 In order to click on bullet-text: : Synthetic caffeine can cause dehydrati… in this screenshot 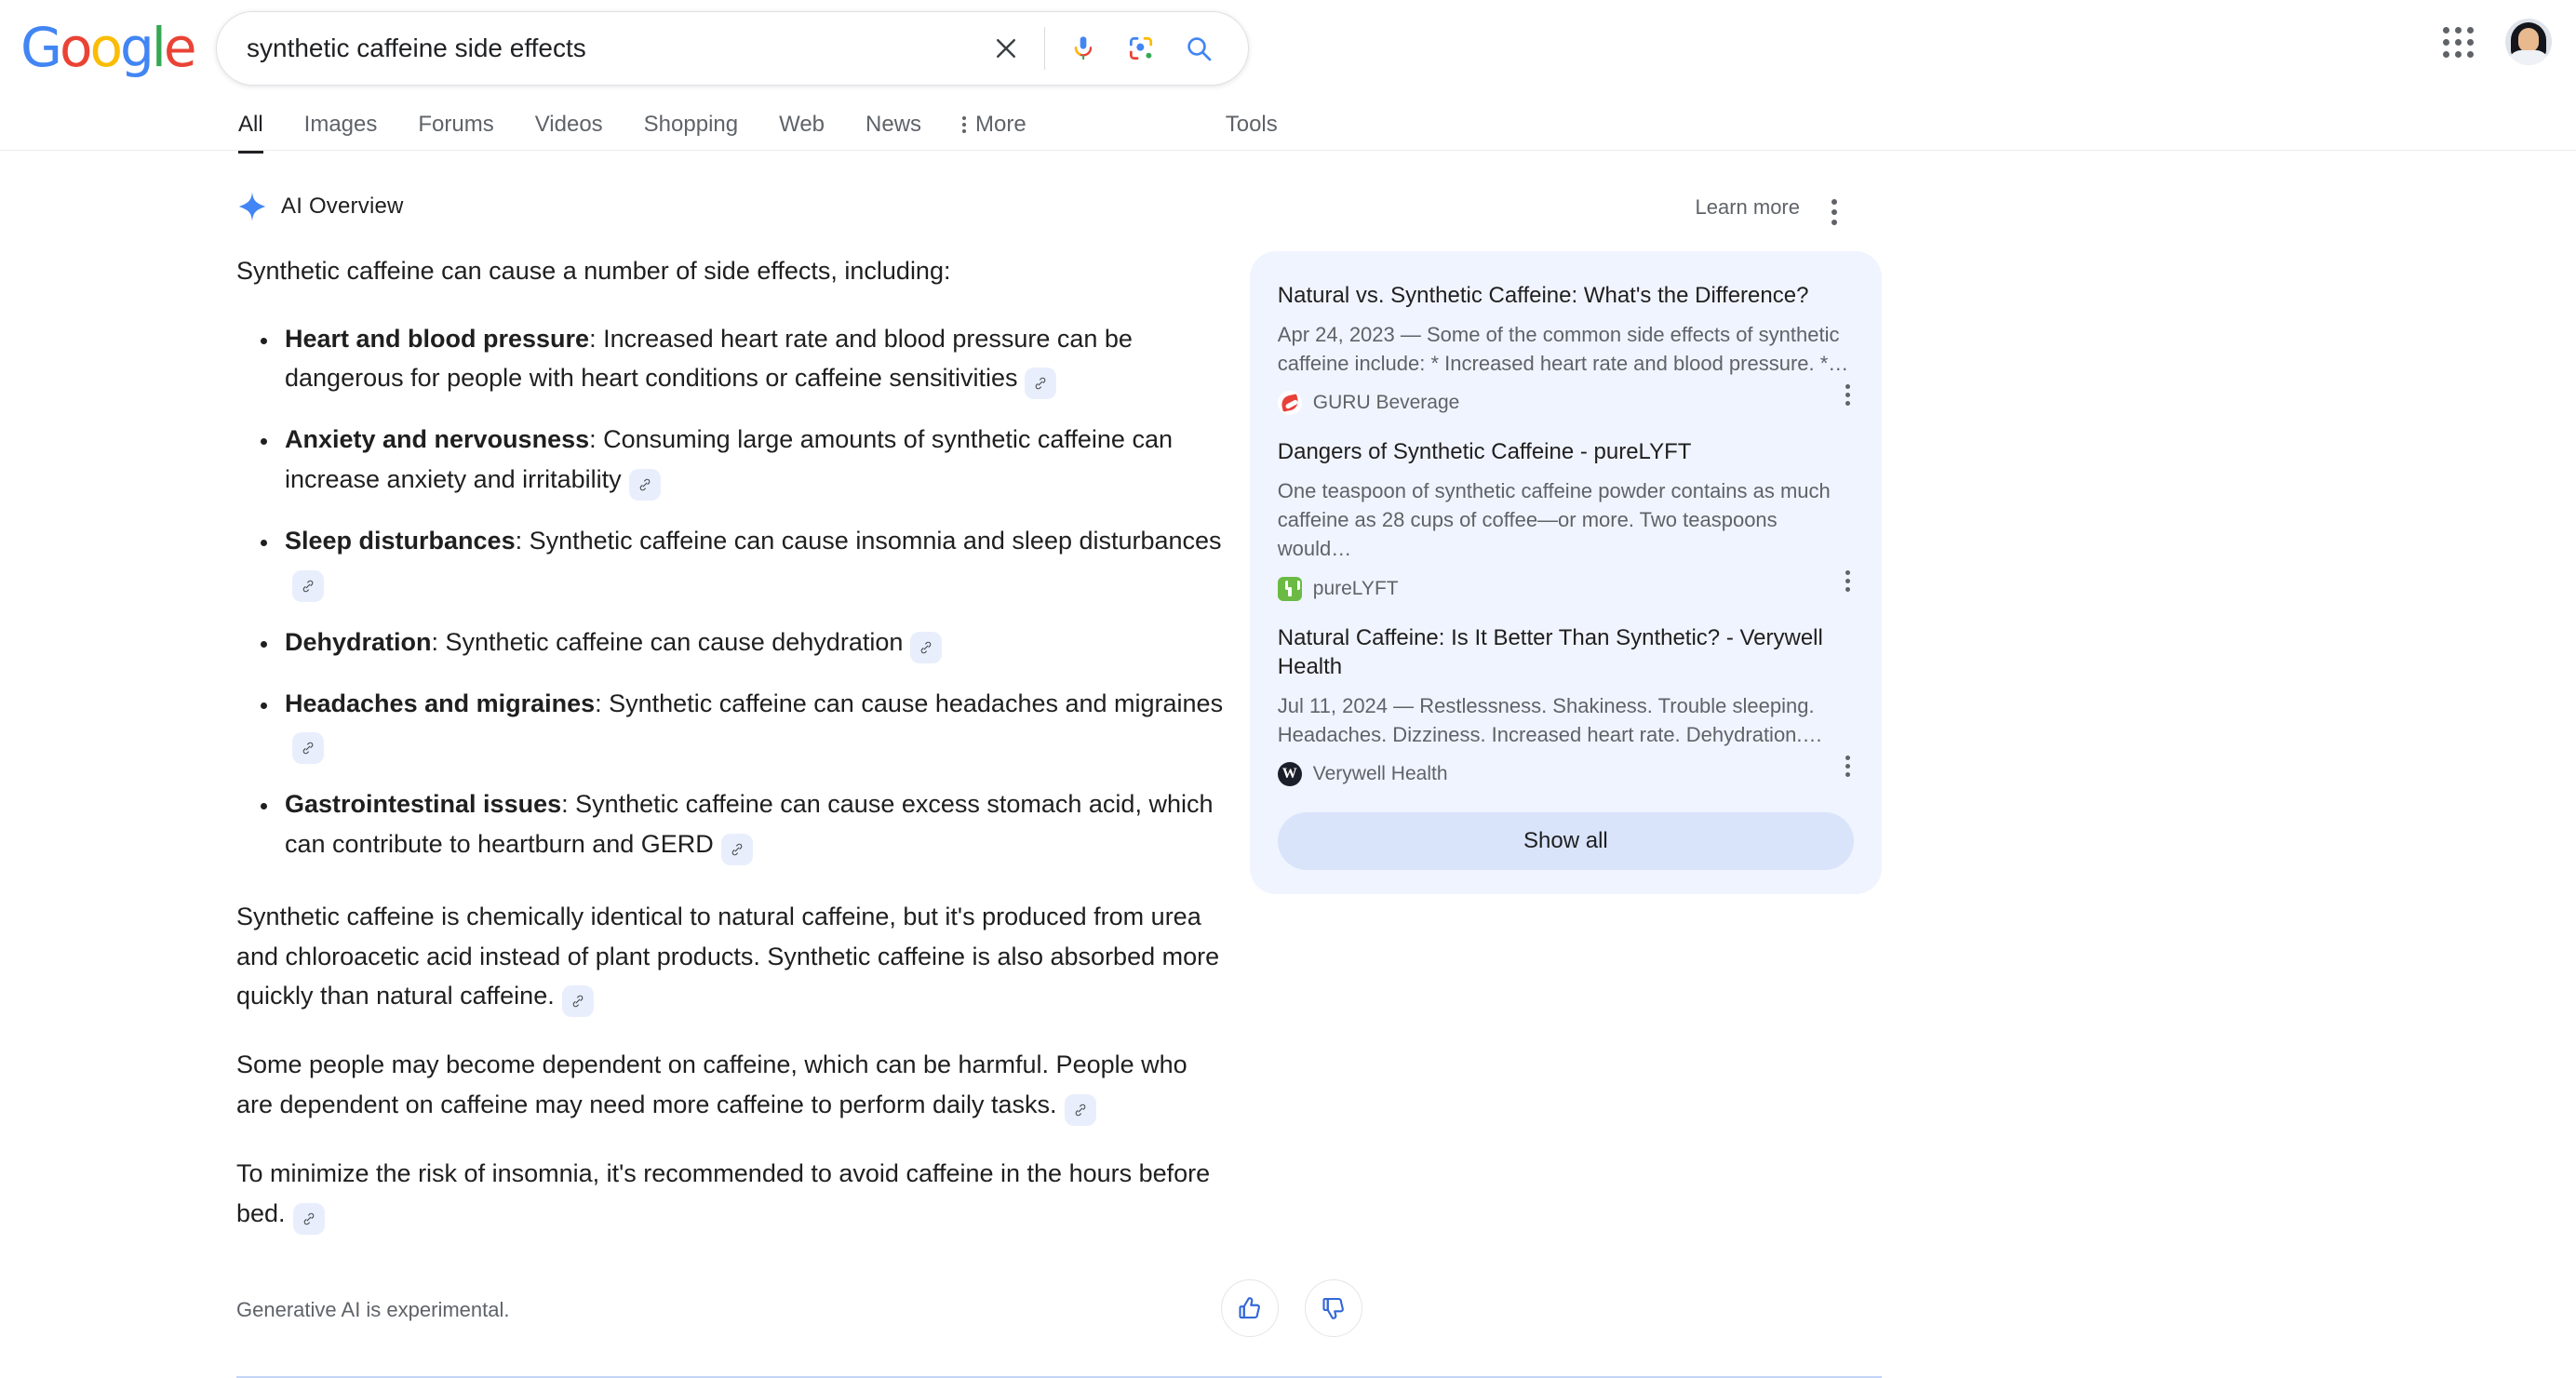, I will do `click(667, 641)`.